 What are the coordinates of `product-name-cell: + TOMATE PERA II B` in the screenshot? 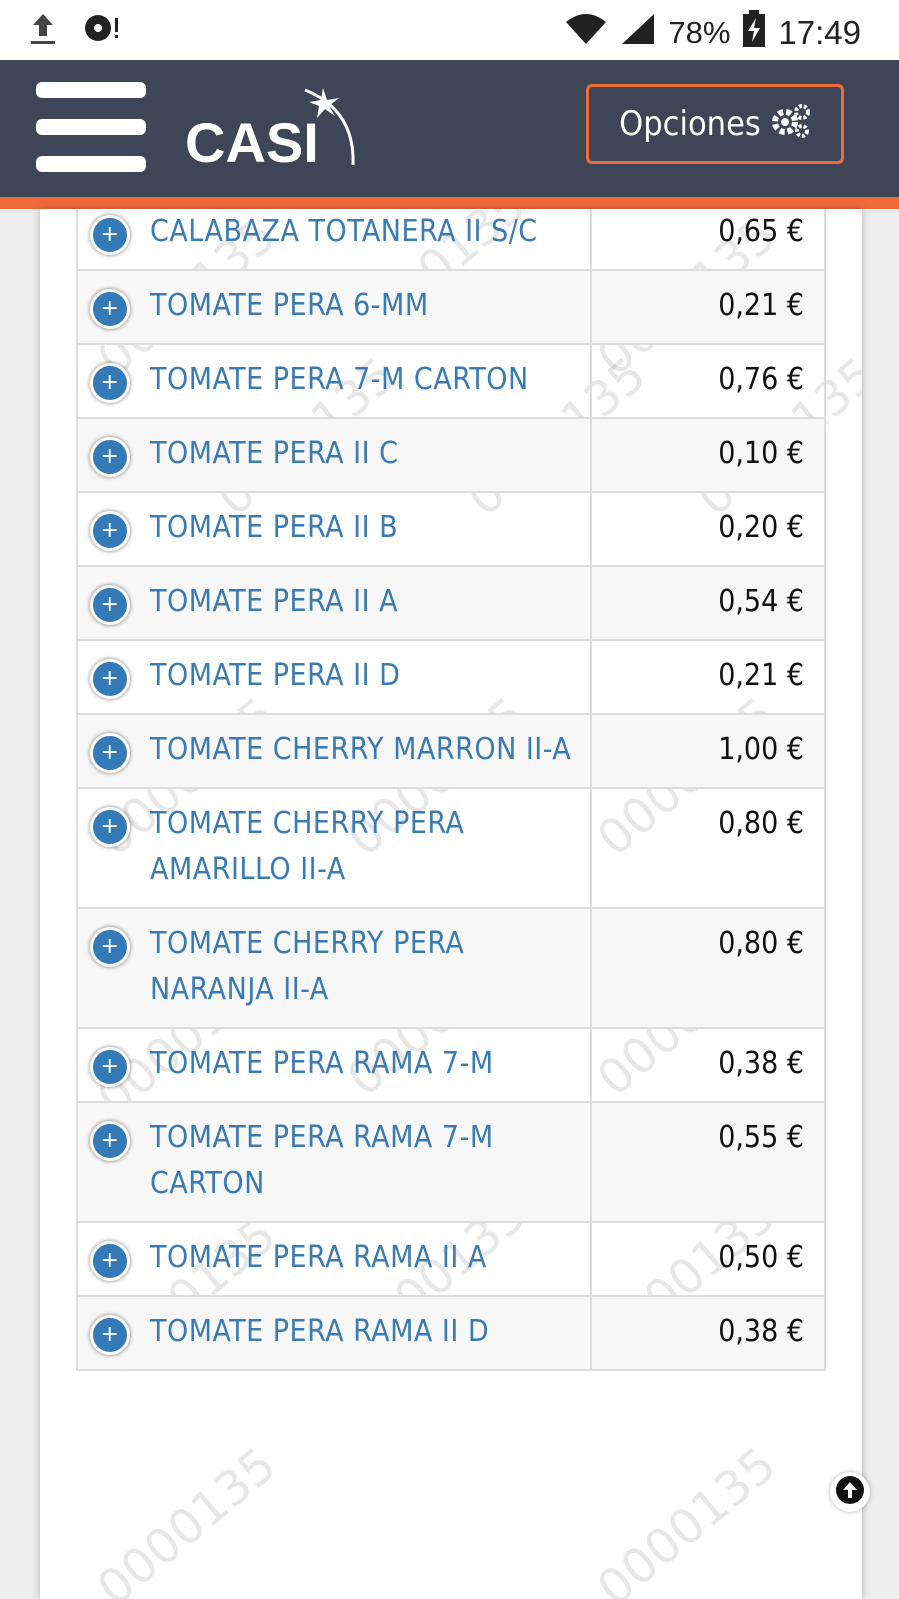 It's located at (335, 529).